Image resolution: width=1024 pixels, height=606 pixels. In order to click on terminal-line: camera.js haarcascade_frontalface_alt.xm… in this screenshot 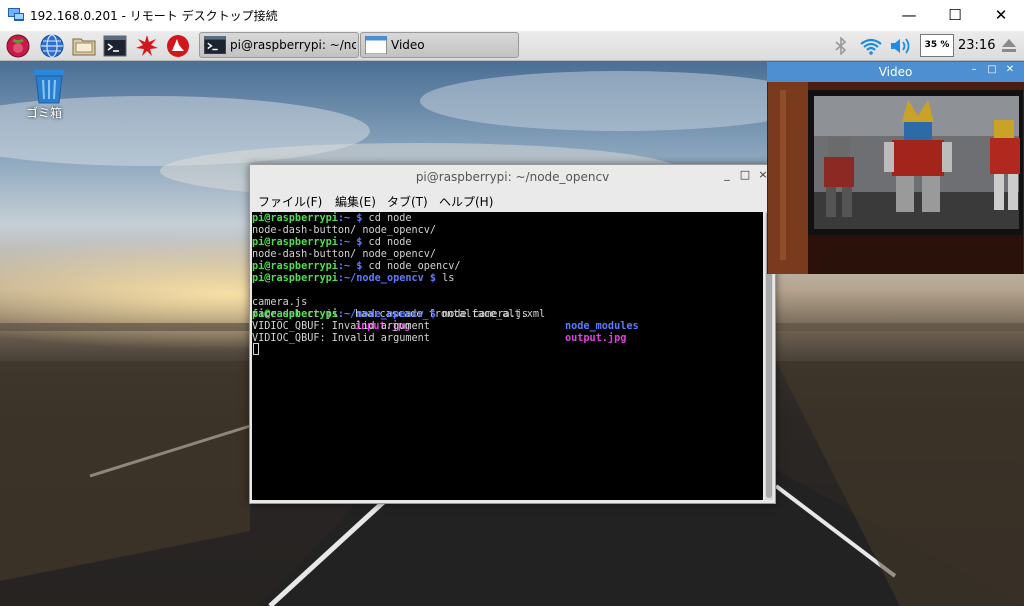, I will do `click(507, 308)`.